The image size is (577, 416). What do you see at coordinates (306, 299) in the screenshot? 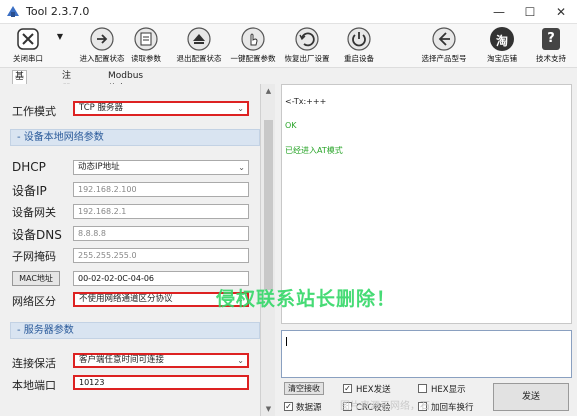
I see `watermark-text: 侵权联系站长删除！` at bounding box center [306, 299].